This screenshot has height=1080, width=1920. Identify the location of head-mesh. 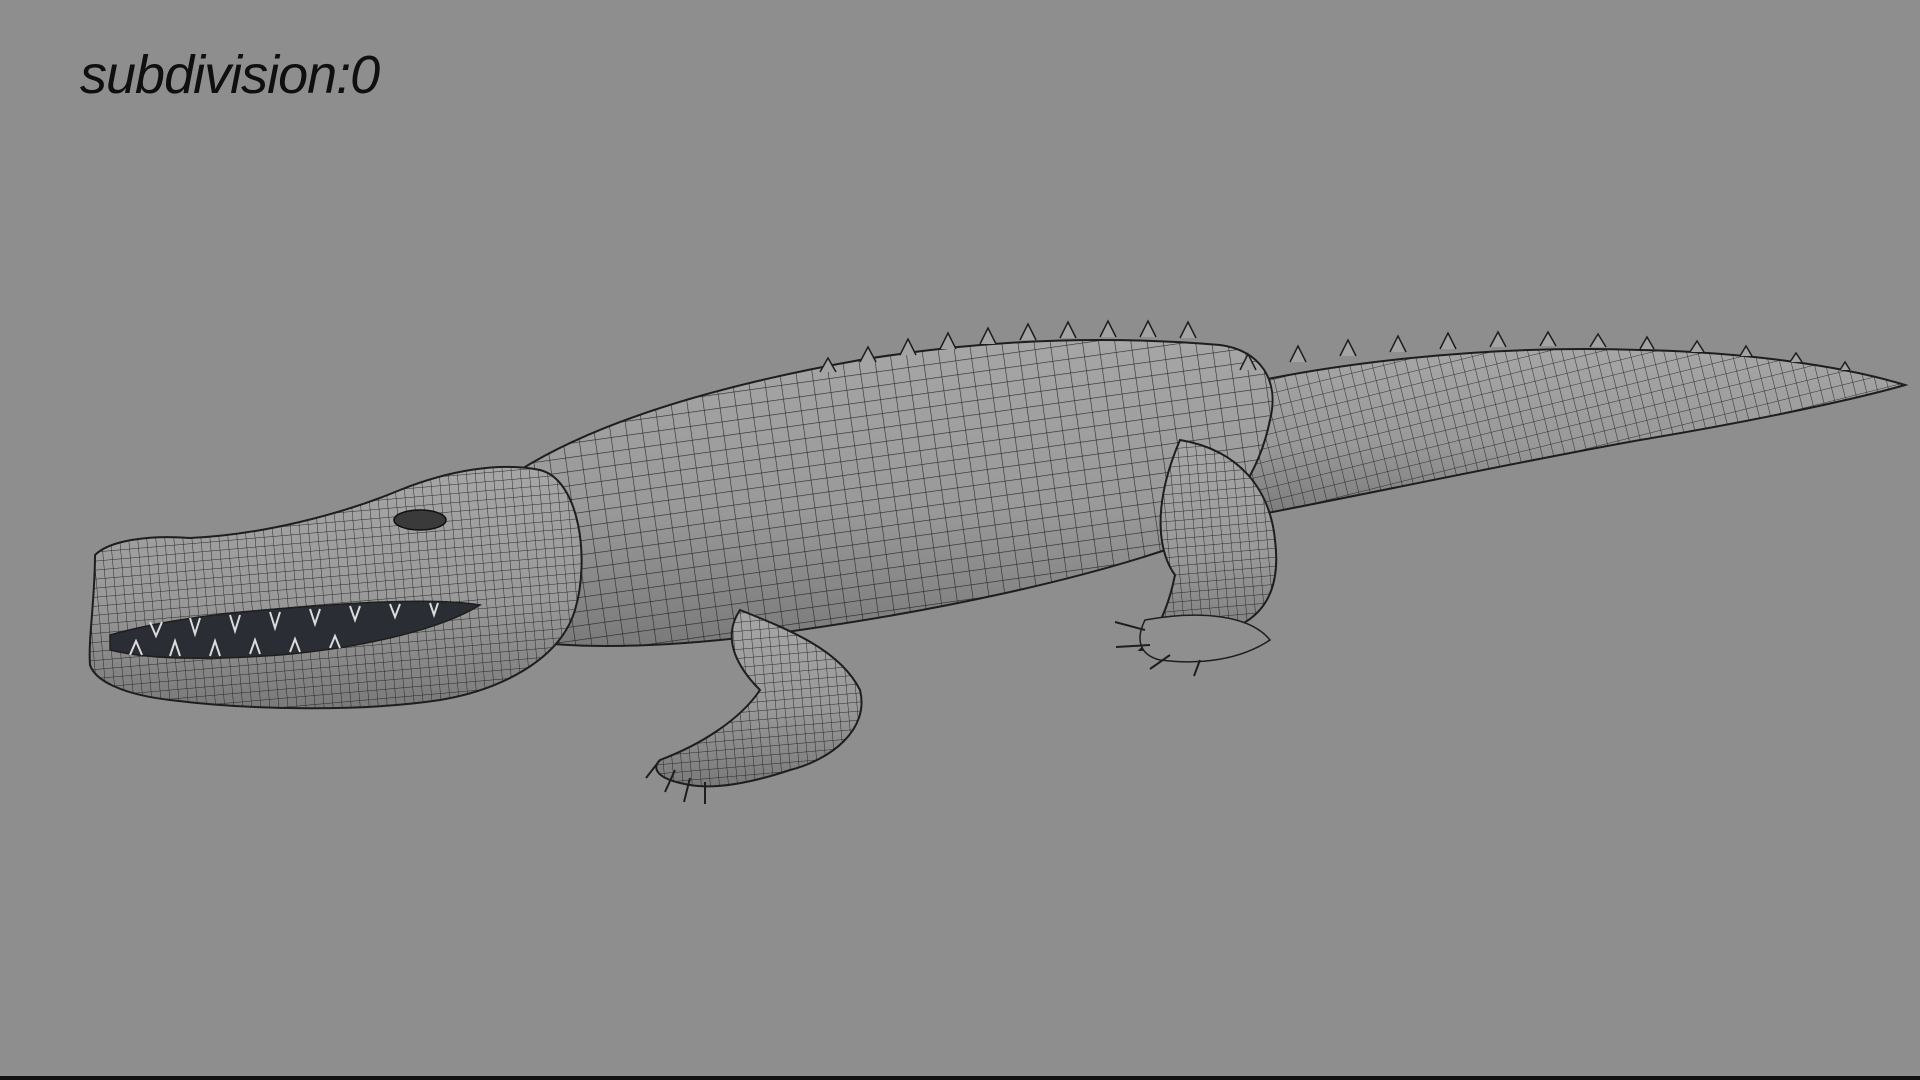
(335, 587).